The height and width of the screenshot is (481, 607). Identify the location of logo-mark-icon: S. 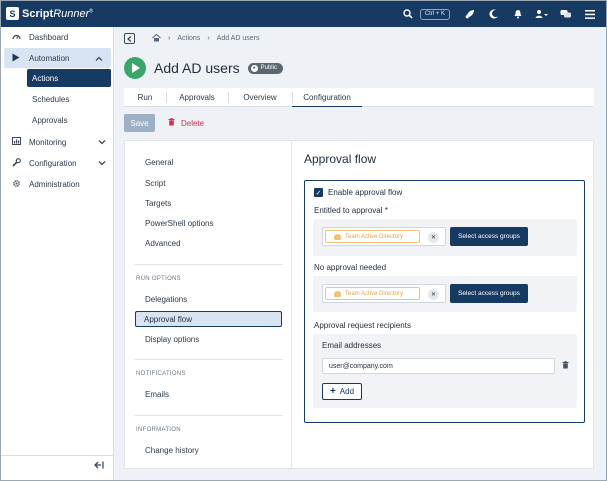
(12, 13).